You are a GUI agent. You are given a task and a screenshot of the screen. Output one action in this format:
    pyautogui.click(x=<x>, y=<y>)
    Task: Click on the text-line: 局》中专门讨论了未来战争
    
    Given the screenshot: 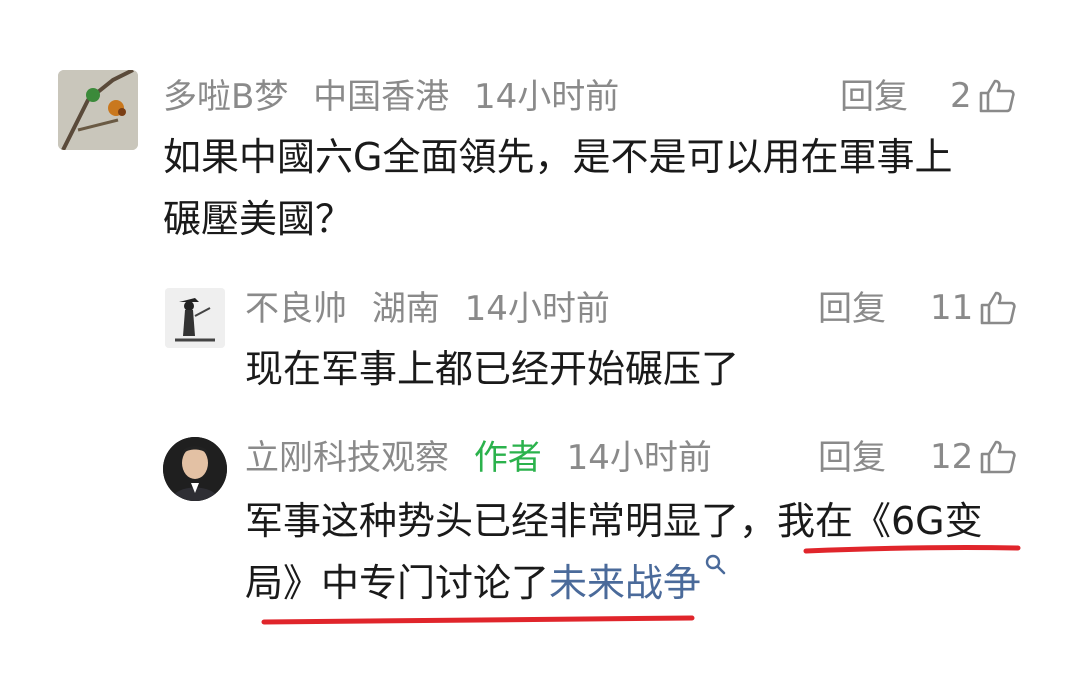 What is the action you would take?
    pyautogui.click(x=645, y=583)
    